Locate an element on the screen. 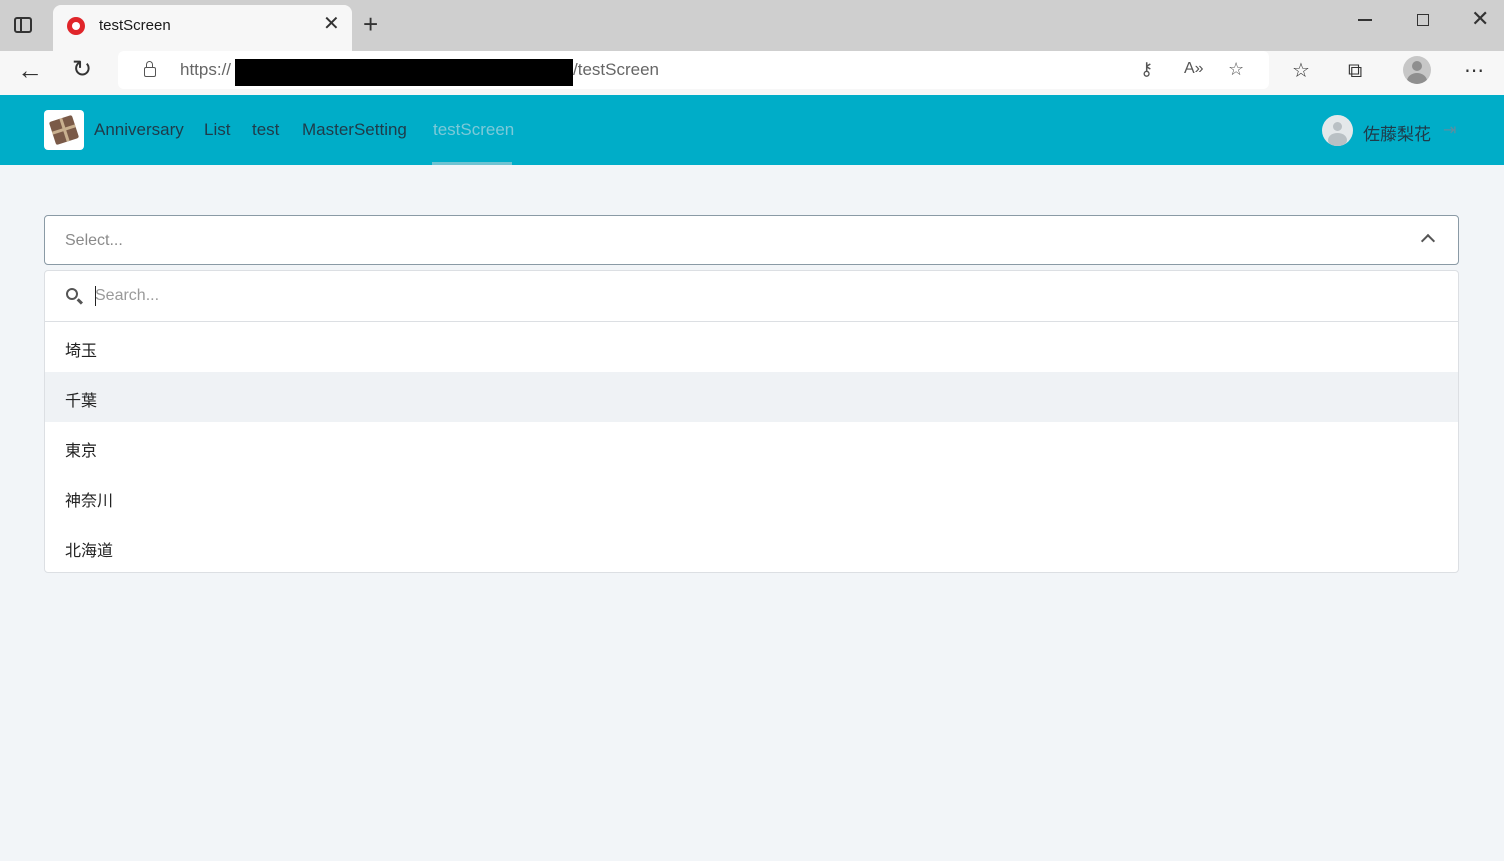 This screenshot has height=861, width=1504. gift-icon is located at coordinates (64, 130).